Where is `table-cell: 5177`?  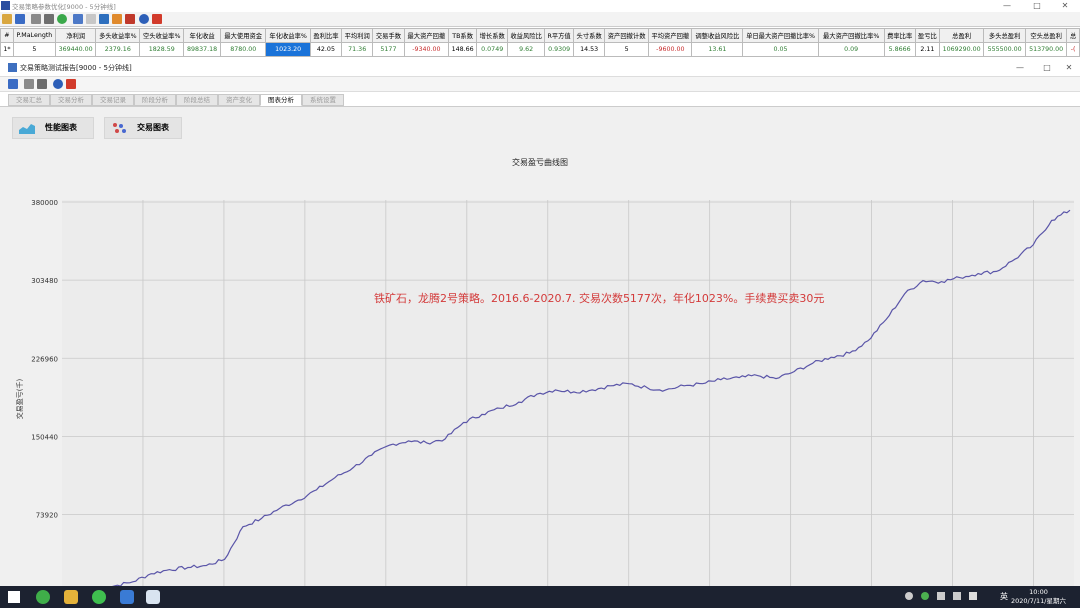 table-cell: 5177 is located at coordinates (388, 49).